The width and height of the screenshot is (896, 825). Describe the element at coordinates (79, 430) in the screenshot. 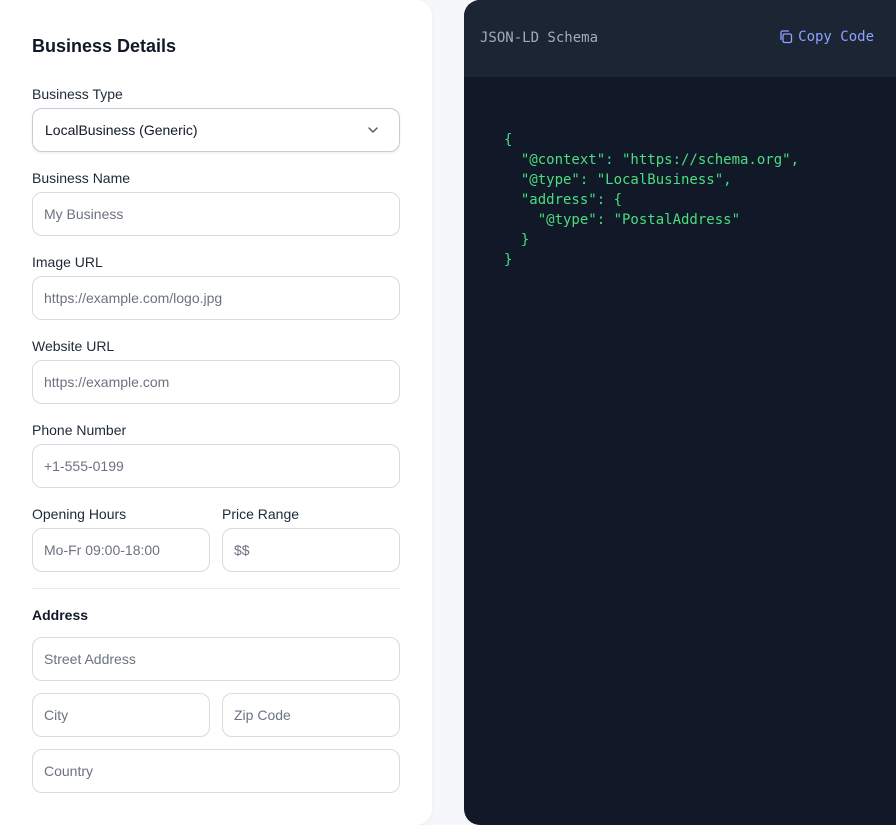

I see `phone-number-label: Phone Number` at that location.